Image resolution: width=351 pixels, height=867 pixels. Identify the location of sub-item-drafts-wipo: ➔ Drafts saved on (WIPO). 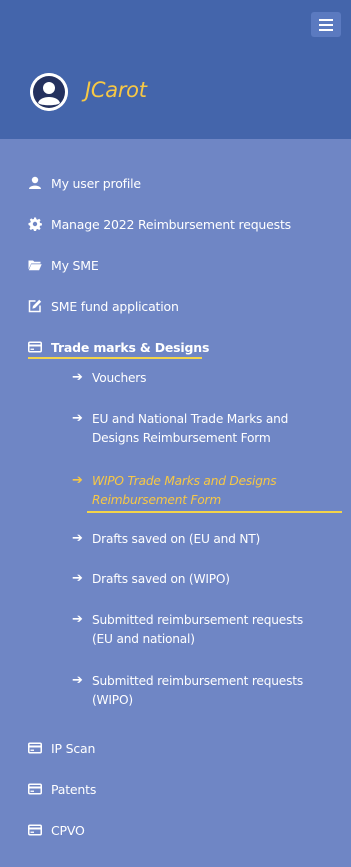
(207, 579).